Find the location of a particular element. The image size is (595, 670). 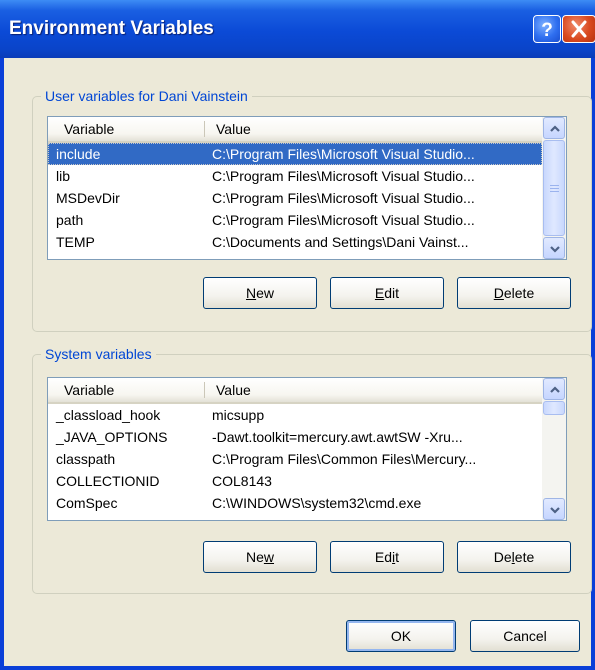

variable-name: lib is located at coordinates (63, 176).